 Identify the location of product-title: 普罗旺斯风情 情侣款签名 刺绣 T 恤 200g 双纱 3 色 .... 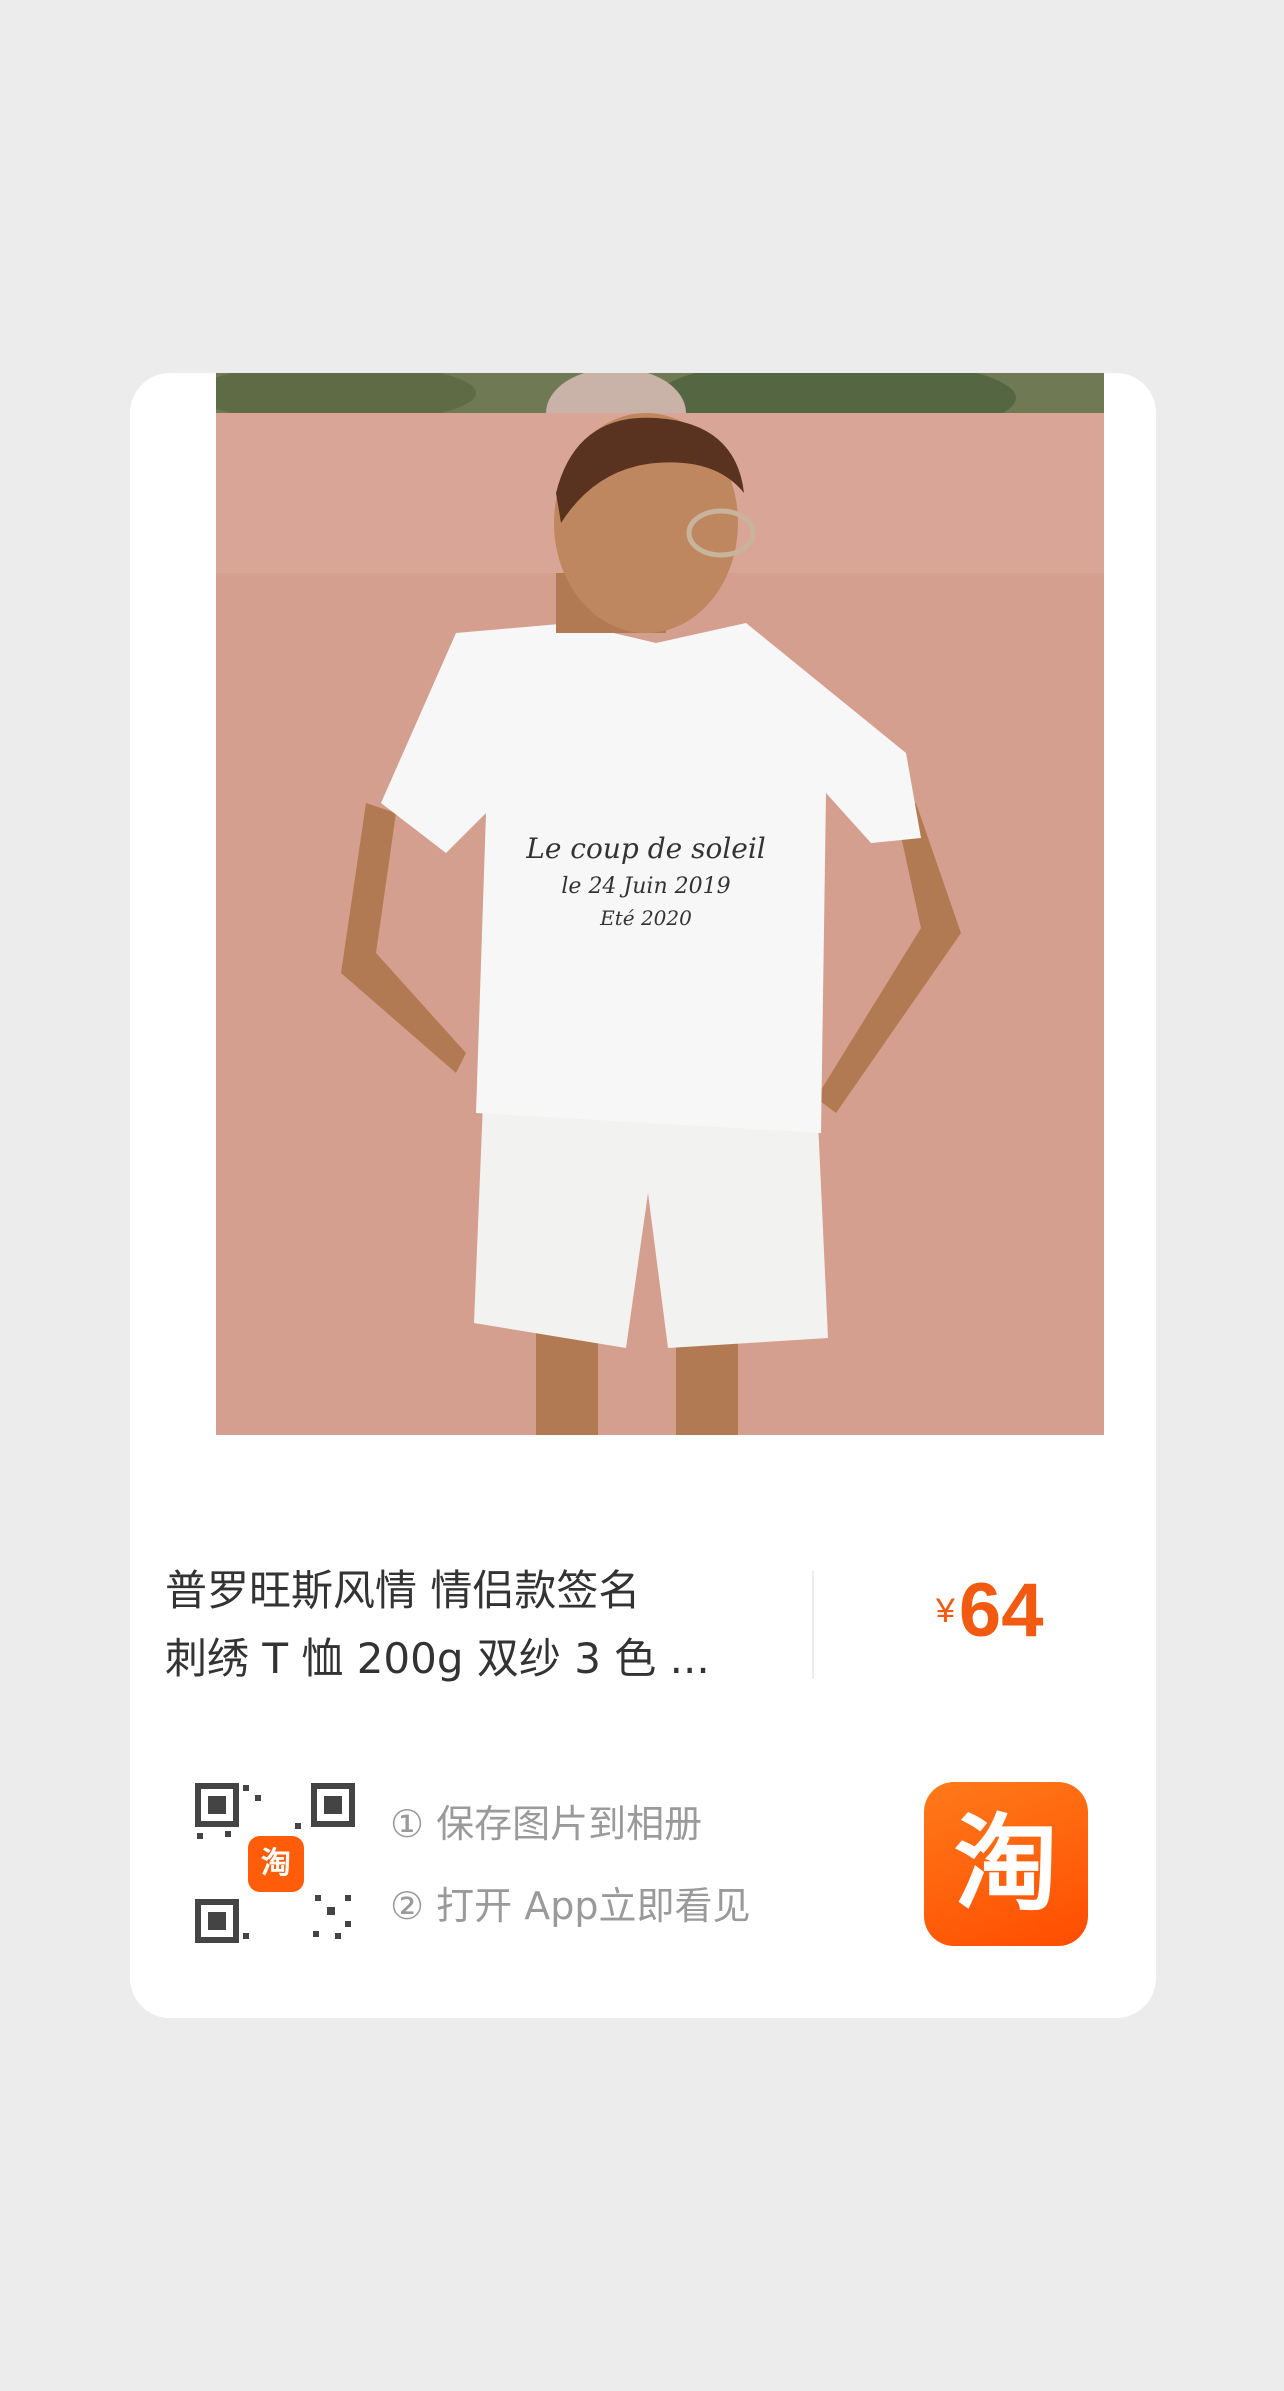
(465, 1625).